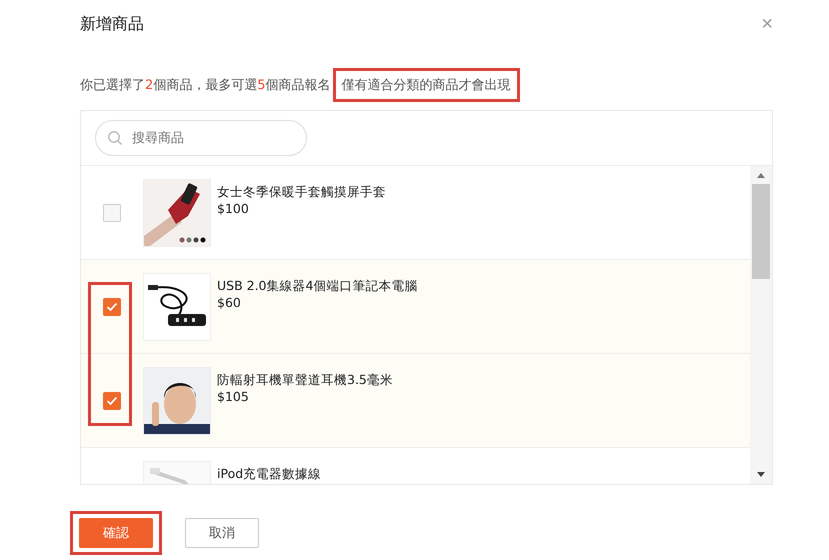 Image resolution: width=829 pixels, height=560 pixels. What do you see at coordinates (301, 192) in the screenshot?
I see `product-name: 女士冬季保暖手套觸摸屏手套` at bounding box center [301, 192].